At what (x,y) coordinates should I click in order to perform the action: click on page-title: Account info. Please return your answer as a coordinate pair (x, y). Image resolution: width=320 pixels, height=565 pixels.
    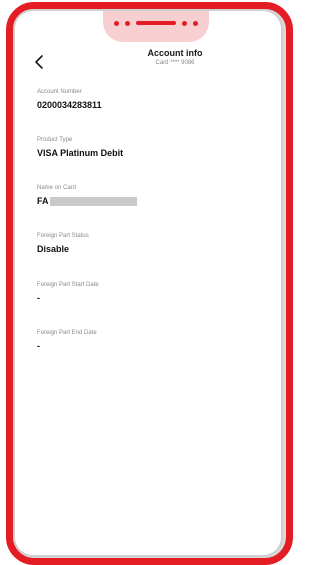
    Looking at the image, I should click on (175, 53).